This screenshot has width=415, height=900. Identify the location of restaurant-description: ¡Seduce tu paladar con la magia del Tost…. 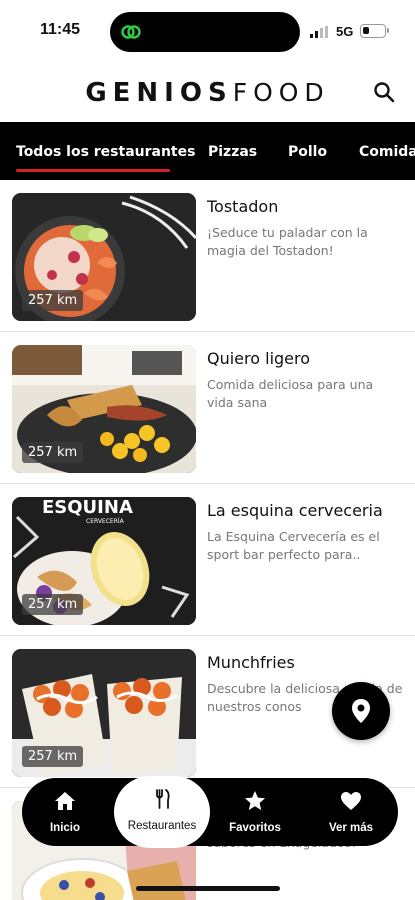
(287, 241).